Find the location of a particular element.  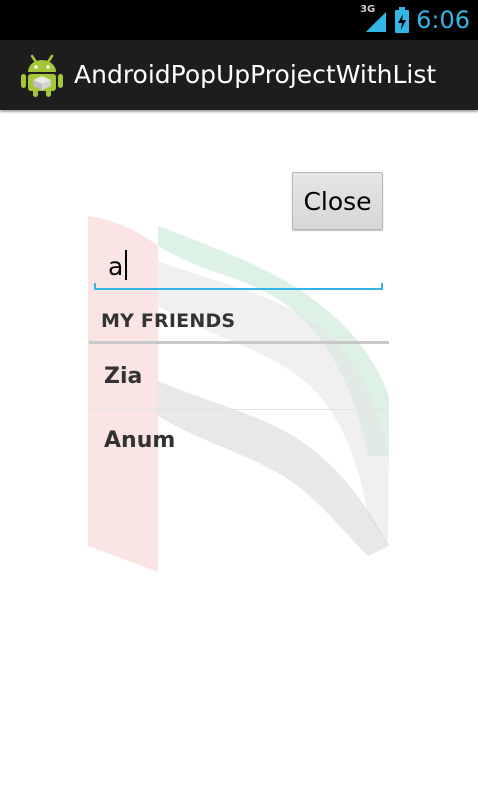

list-item-friend: Zia is located at coordinates (239, 378).